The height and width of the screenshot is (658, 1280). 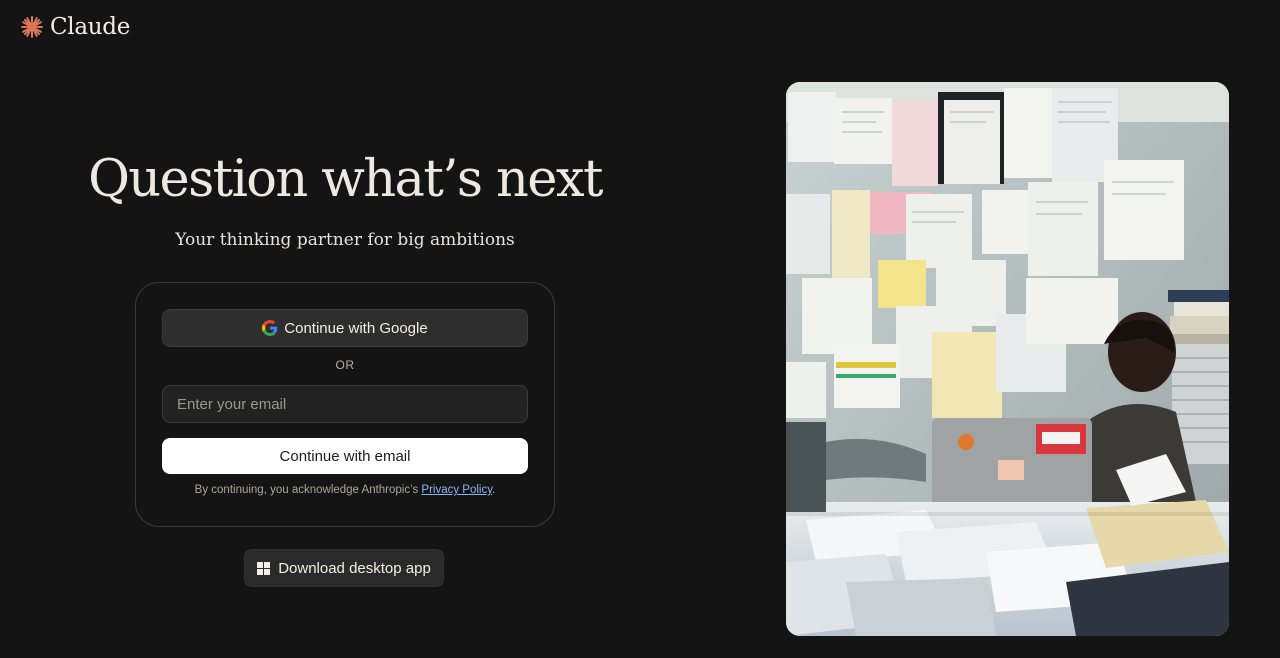 I want to click on brand-logo: Claude, so click(x=75, y=27).